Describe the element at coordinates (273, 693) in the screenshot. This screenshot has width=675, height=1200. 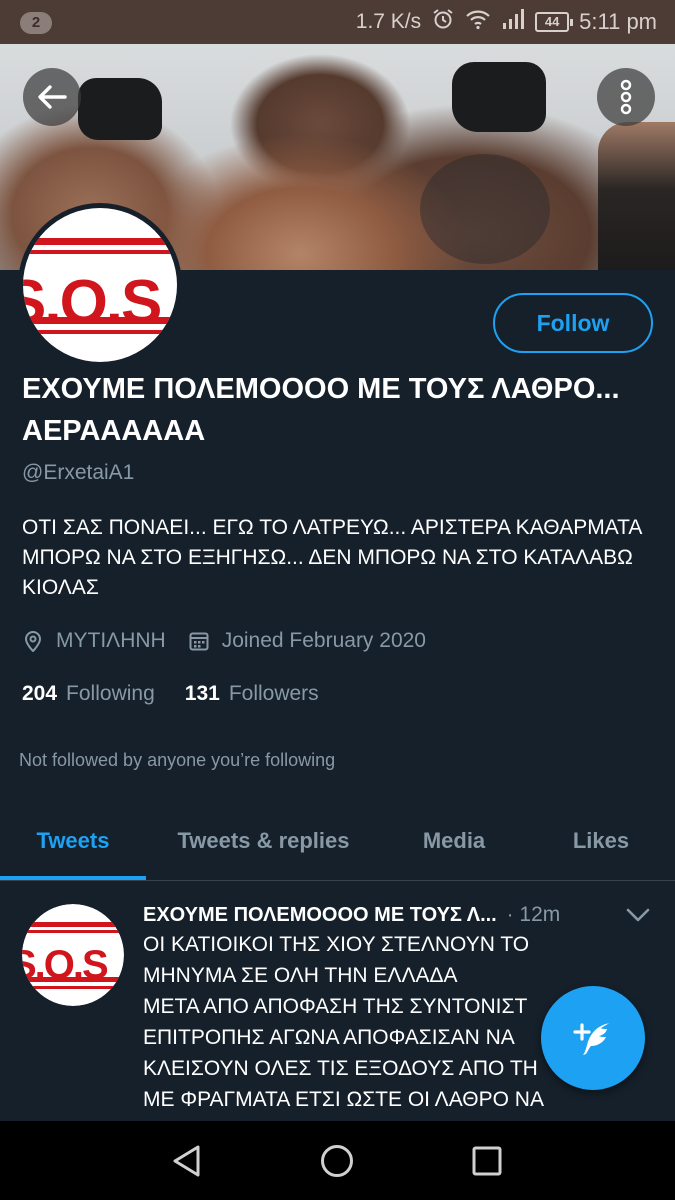
I see `followers-label: Followers` at that location.